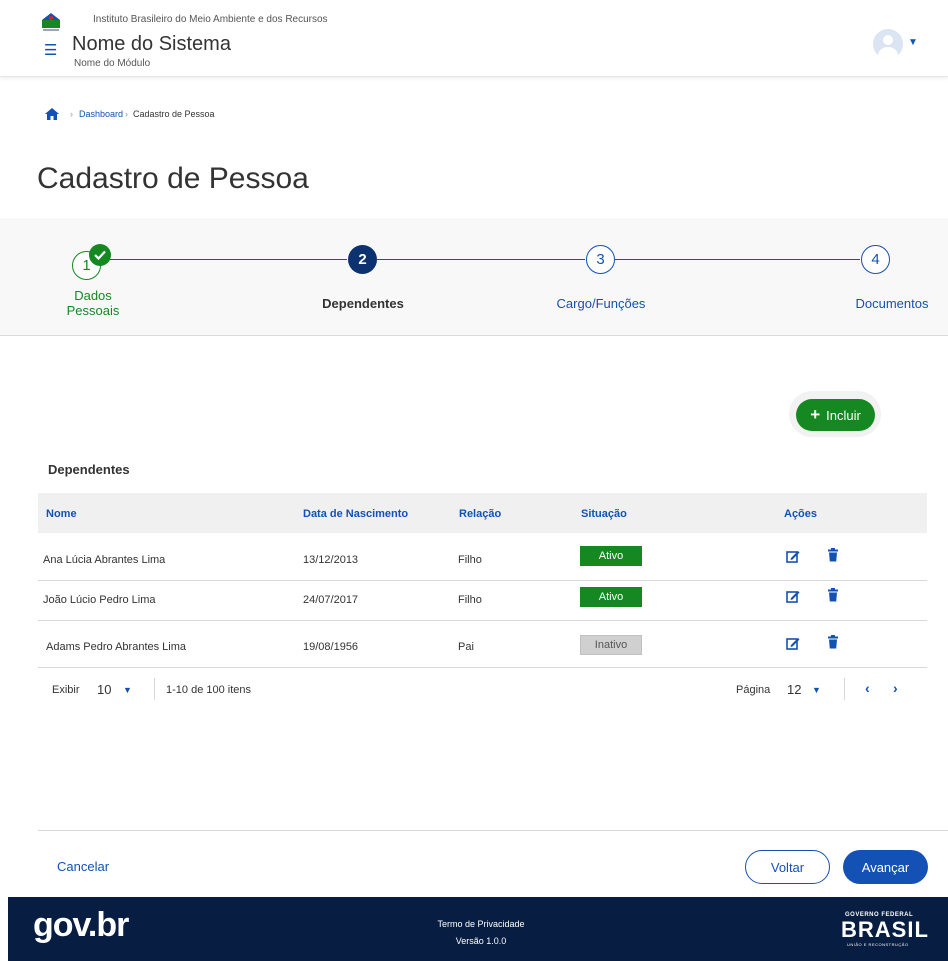  I want to click on cell-relacao: Pai, so click(466, 647).